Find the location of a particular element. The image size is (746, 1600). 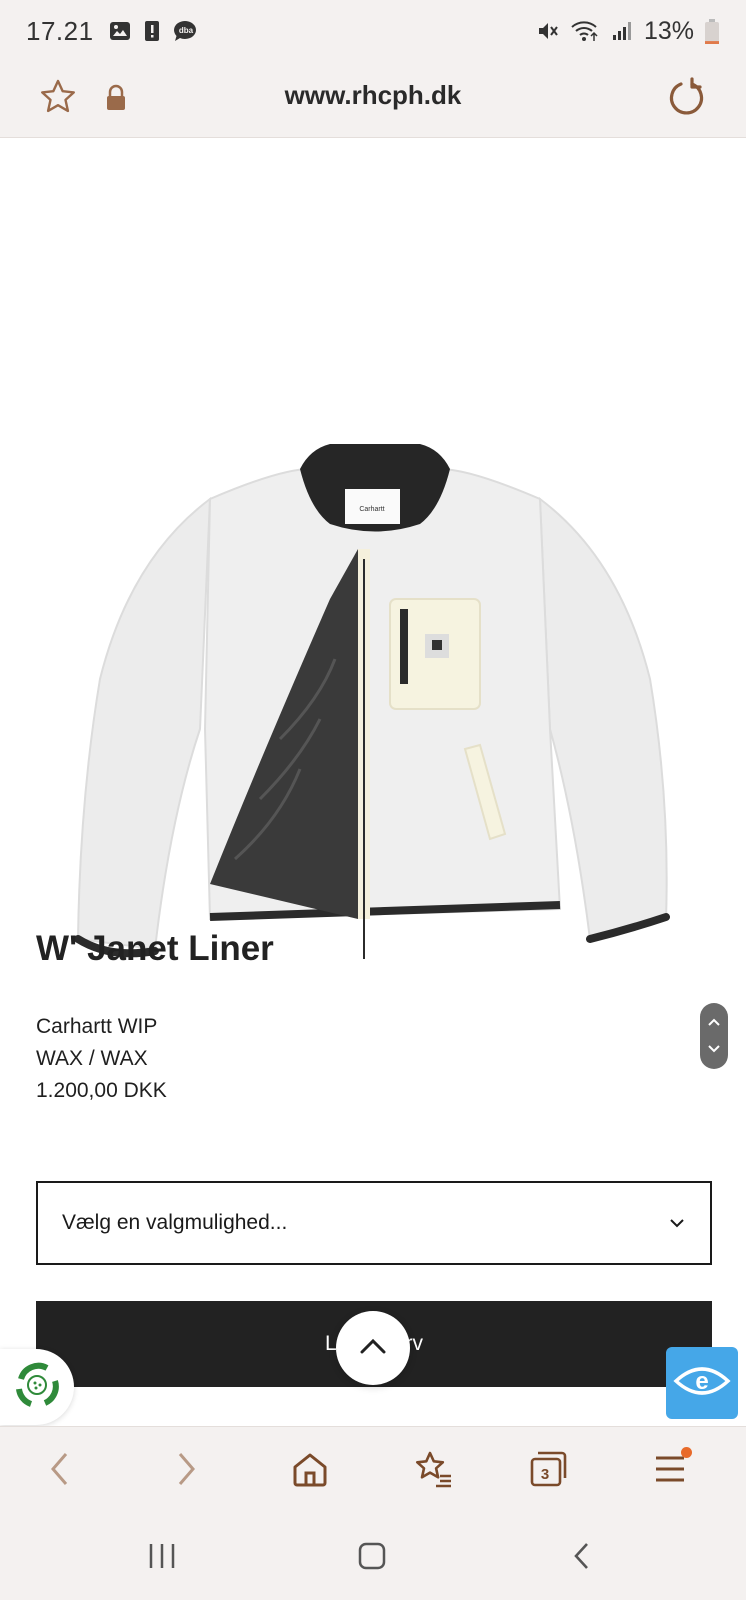

recent-apps-icon is located at coordinates (162, 1558).